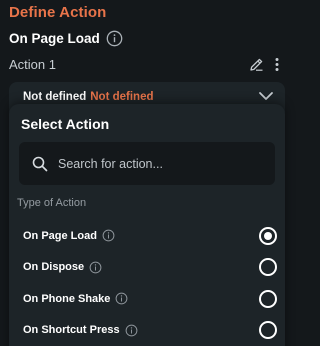 This screenshot has width=320, height=346. What do you see at coordinates (147, 236) in the screenshot?
I see `option-on-page-load: On Page Load` at bounding box center [147, 236].